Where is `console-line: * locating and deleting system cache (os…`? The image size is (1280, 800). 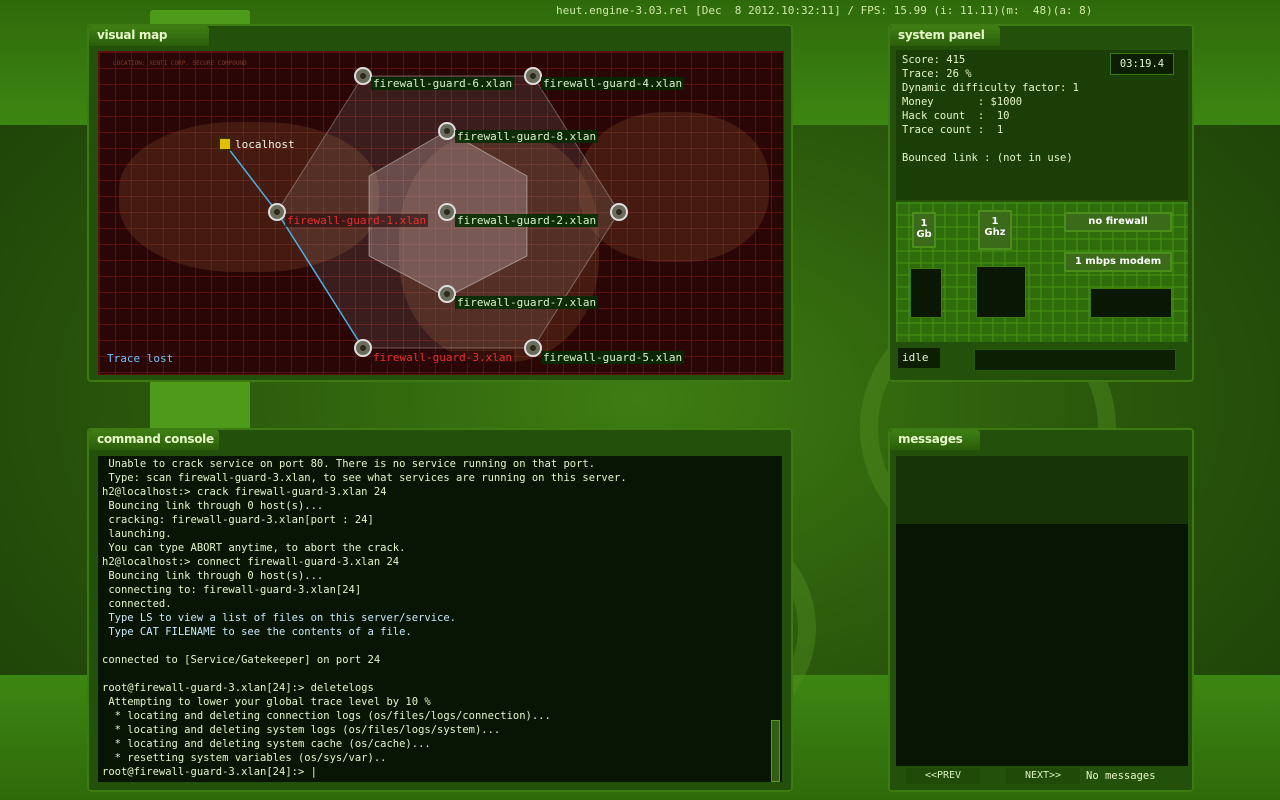
console-line: * locating and deleting system cache (os… is located at coordinates (266, 744).